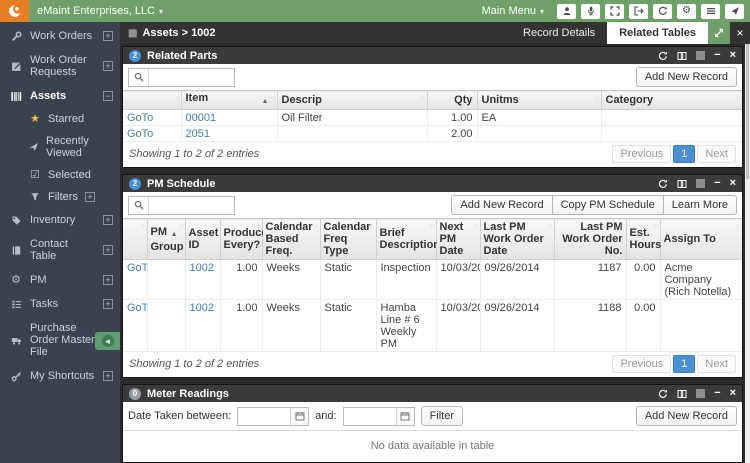 The height and width of the screenshot is (463, 750). Describe the element at coordinates (198, 134) in the screenshot. I see `item-link: 2051` at that location.